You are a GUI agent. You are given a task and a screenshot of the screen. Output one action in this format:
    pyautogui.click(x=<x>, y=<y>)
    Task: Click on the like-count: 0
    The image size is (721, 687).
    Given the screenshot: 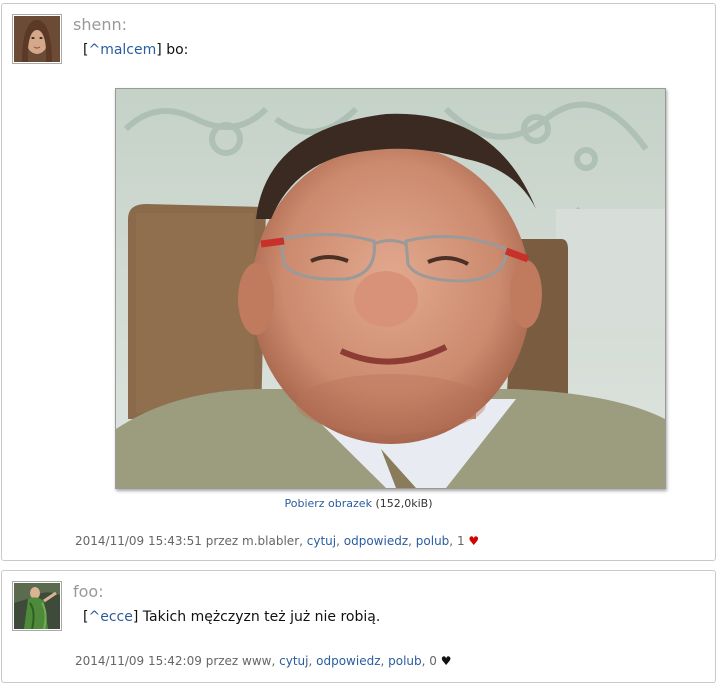 What is the action you would take?
    pyautogui.click(x=433, y=661)
    